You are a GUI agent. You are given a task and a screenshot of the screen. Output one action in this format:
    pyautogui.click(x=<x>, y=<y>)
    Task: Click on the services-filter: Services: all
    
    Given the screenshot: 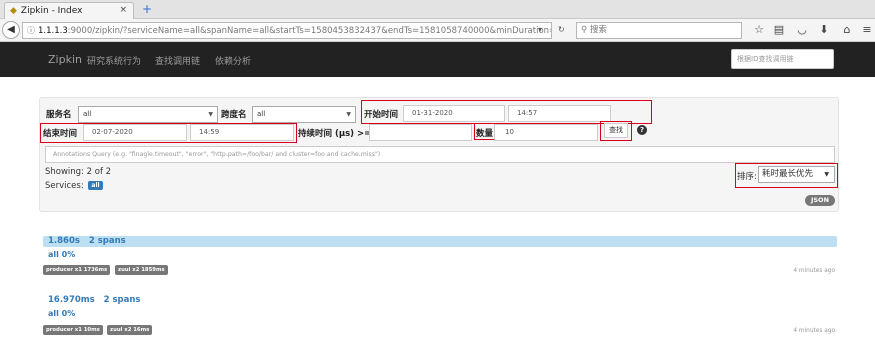 What is the action you would take?
    pyautogui.click(x=74, y=186)
    